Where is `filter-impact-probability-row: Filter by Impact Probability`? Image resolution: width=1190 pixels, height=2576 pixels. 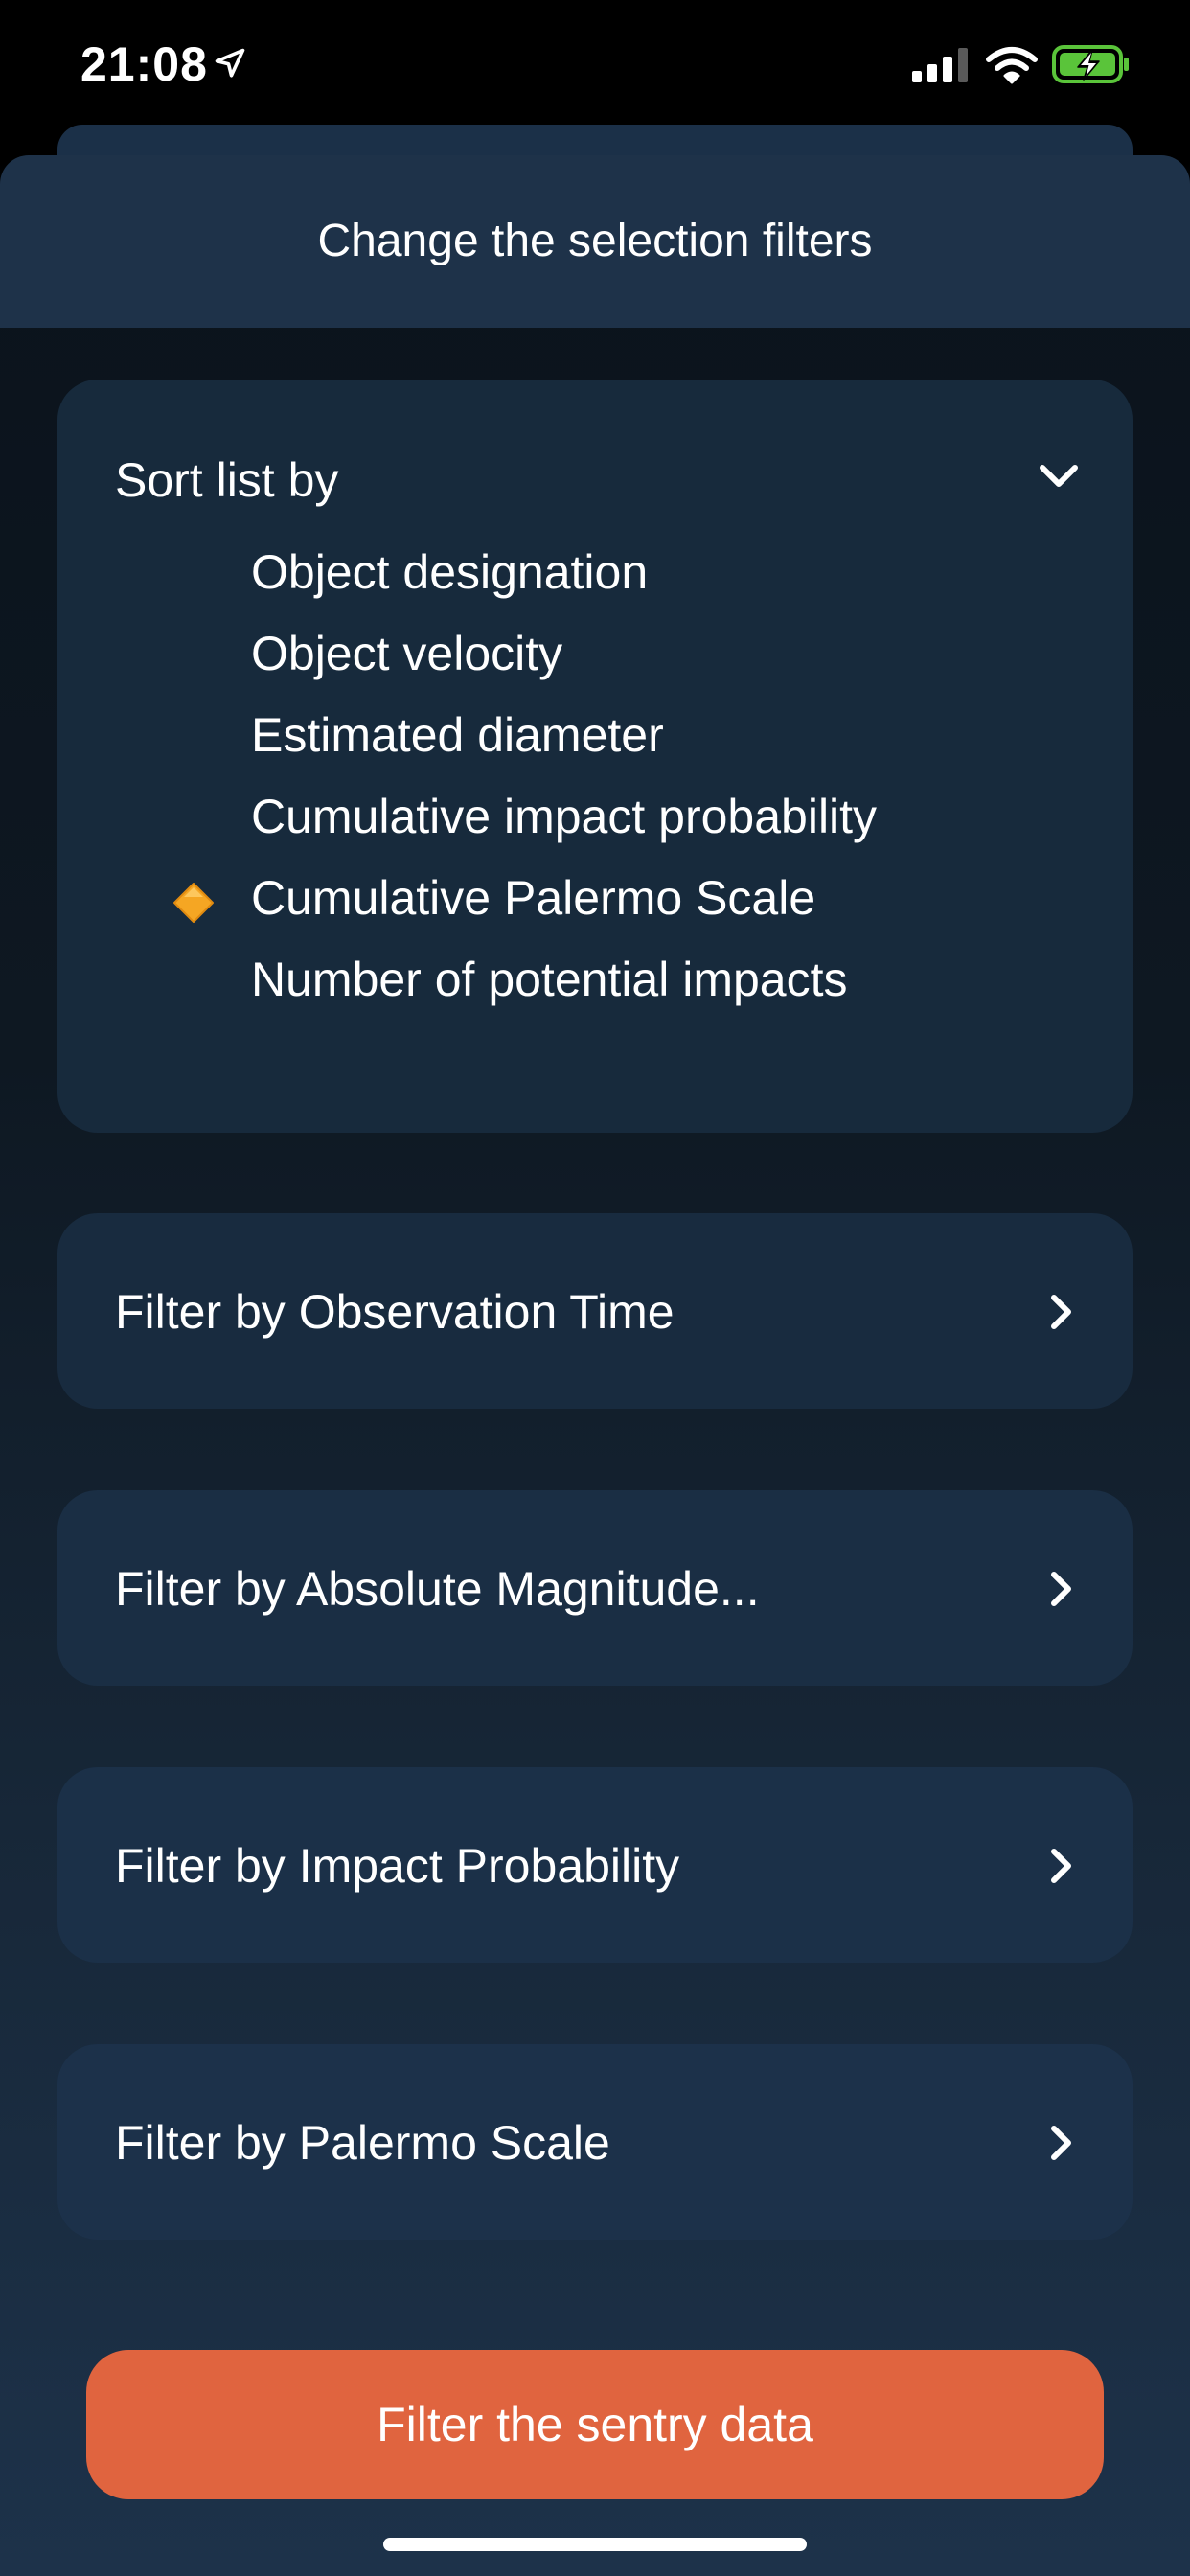
filter-impact-probability-row: Filter by Impact Probability is located at coordinates (595, 1865).